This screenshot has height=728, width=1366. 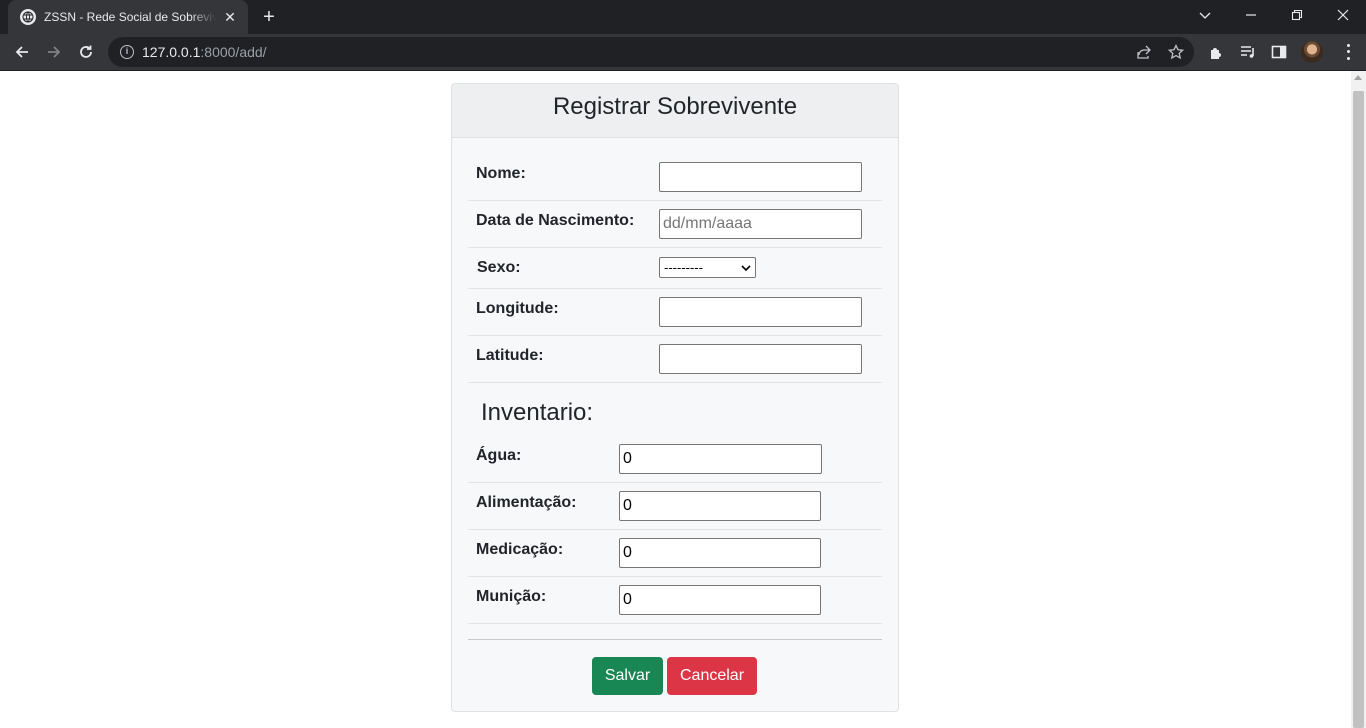 What do you see at coordinates (511, 596) in the screenshot?
I see `label-municao: Munição:` at bounding box center [511, 596].